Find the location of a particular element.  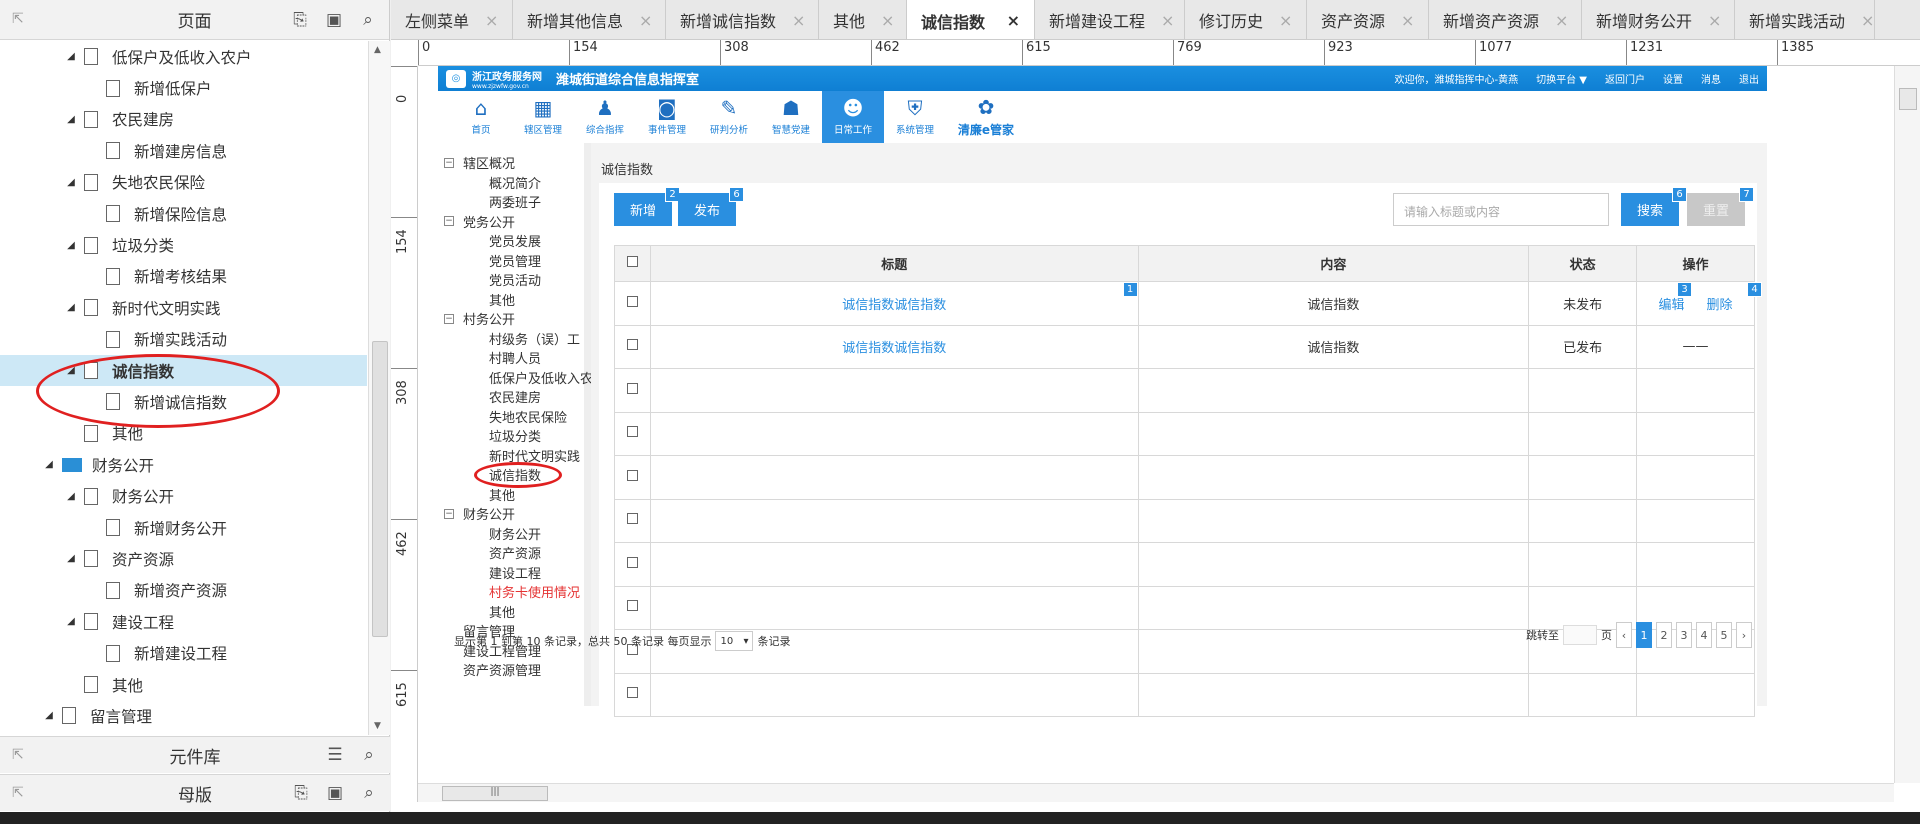

tree-item: ◢ 失地农民保险 is located at coordinates (183, 182).